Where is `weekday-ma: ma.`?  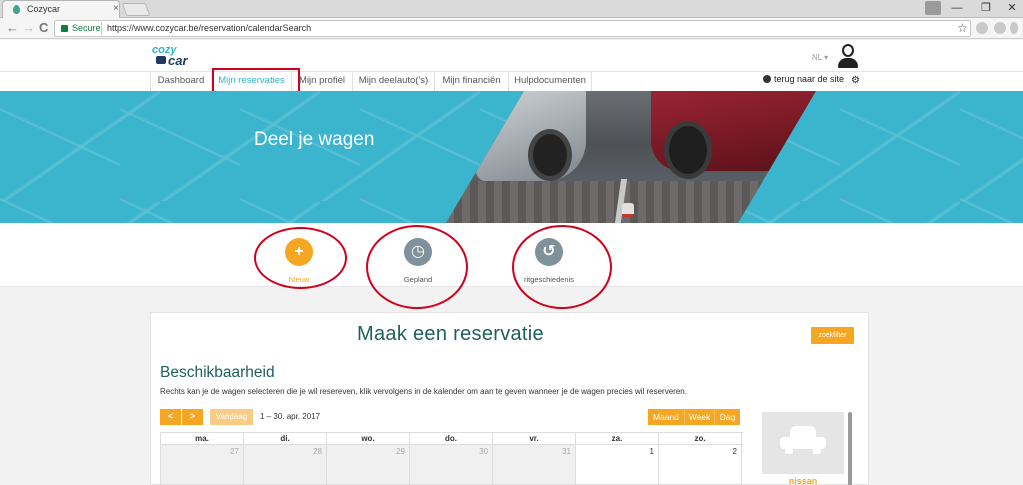
weekday-ma: ma. is located at coordinates (202, 439).